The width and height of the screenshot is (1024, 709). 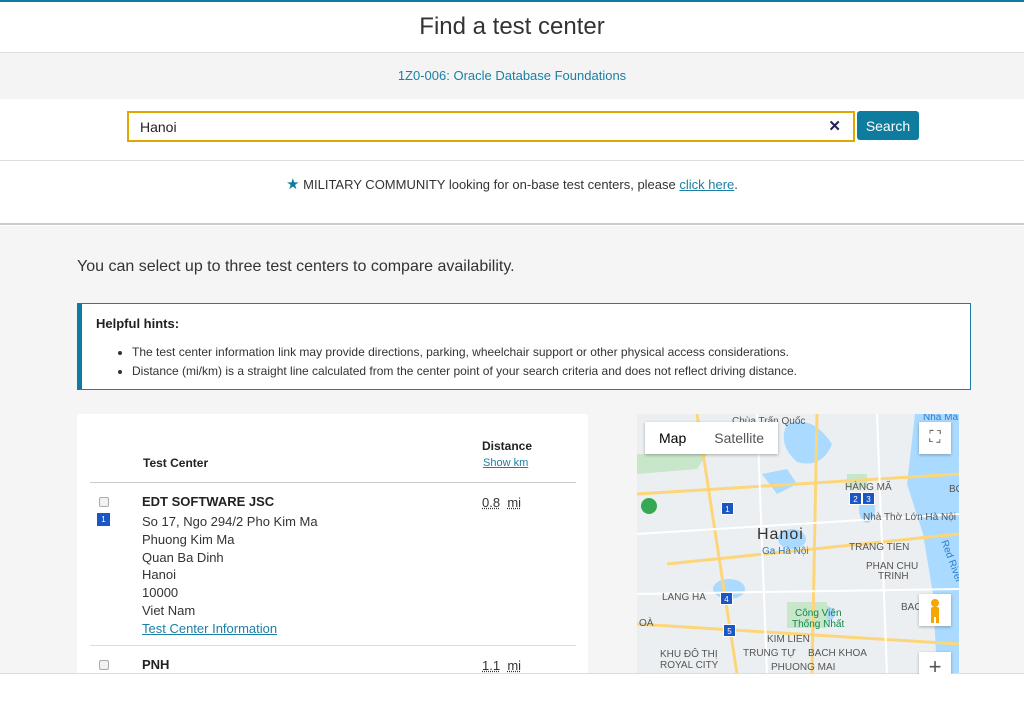 What do you see at coordinates (780, 534) in the screenshot?
I see `map-label: Hanoi` at bounding box center [780, 534].